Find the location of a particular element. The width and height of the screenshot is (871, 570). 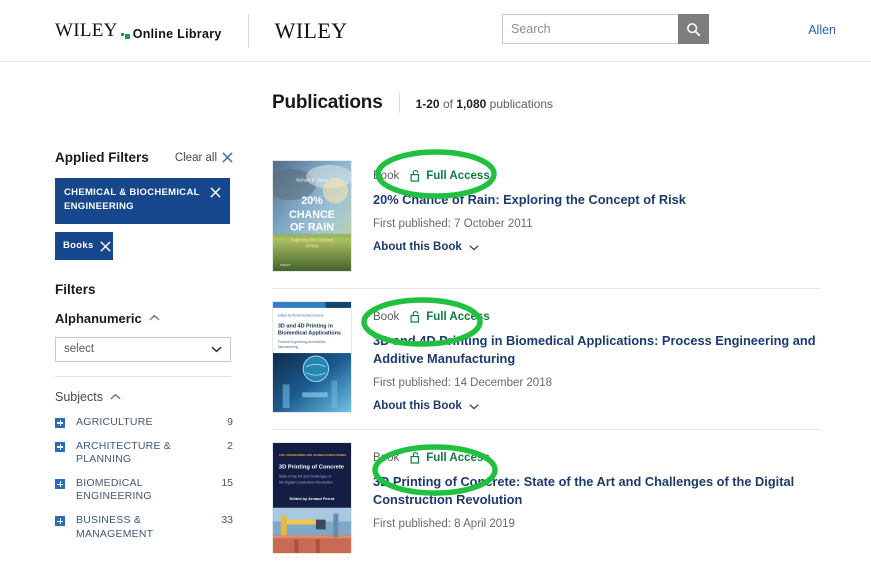

svg-text: 20% is located at coordinates (312, 201).